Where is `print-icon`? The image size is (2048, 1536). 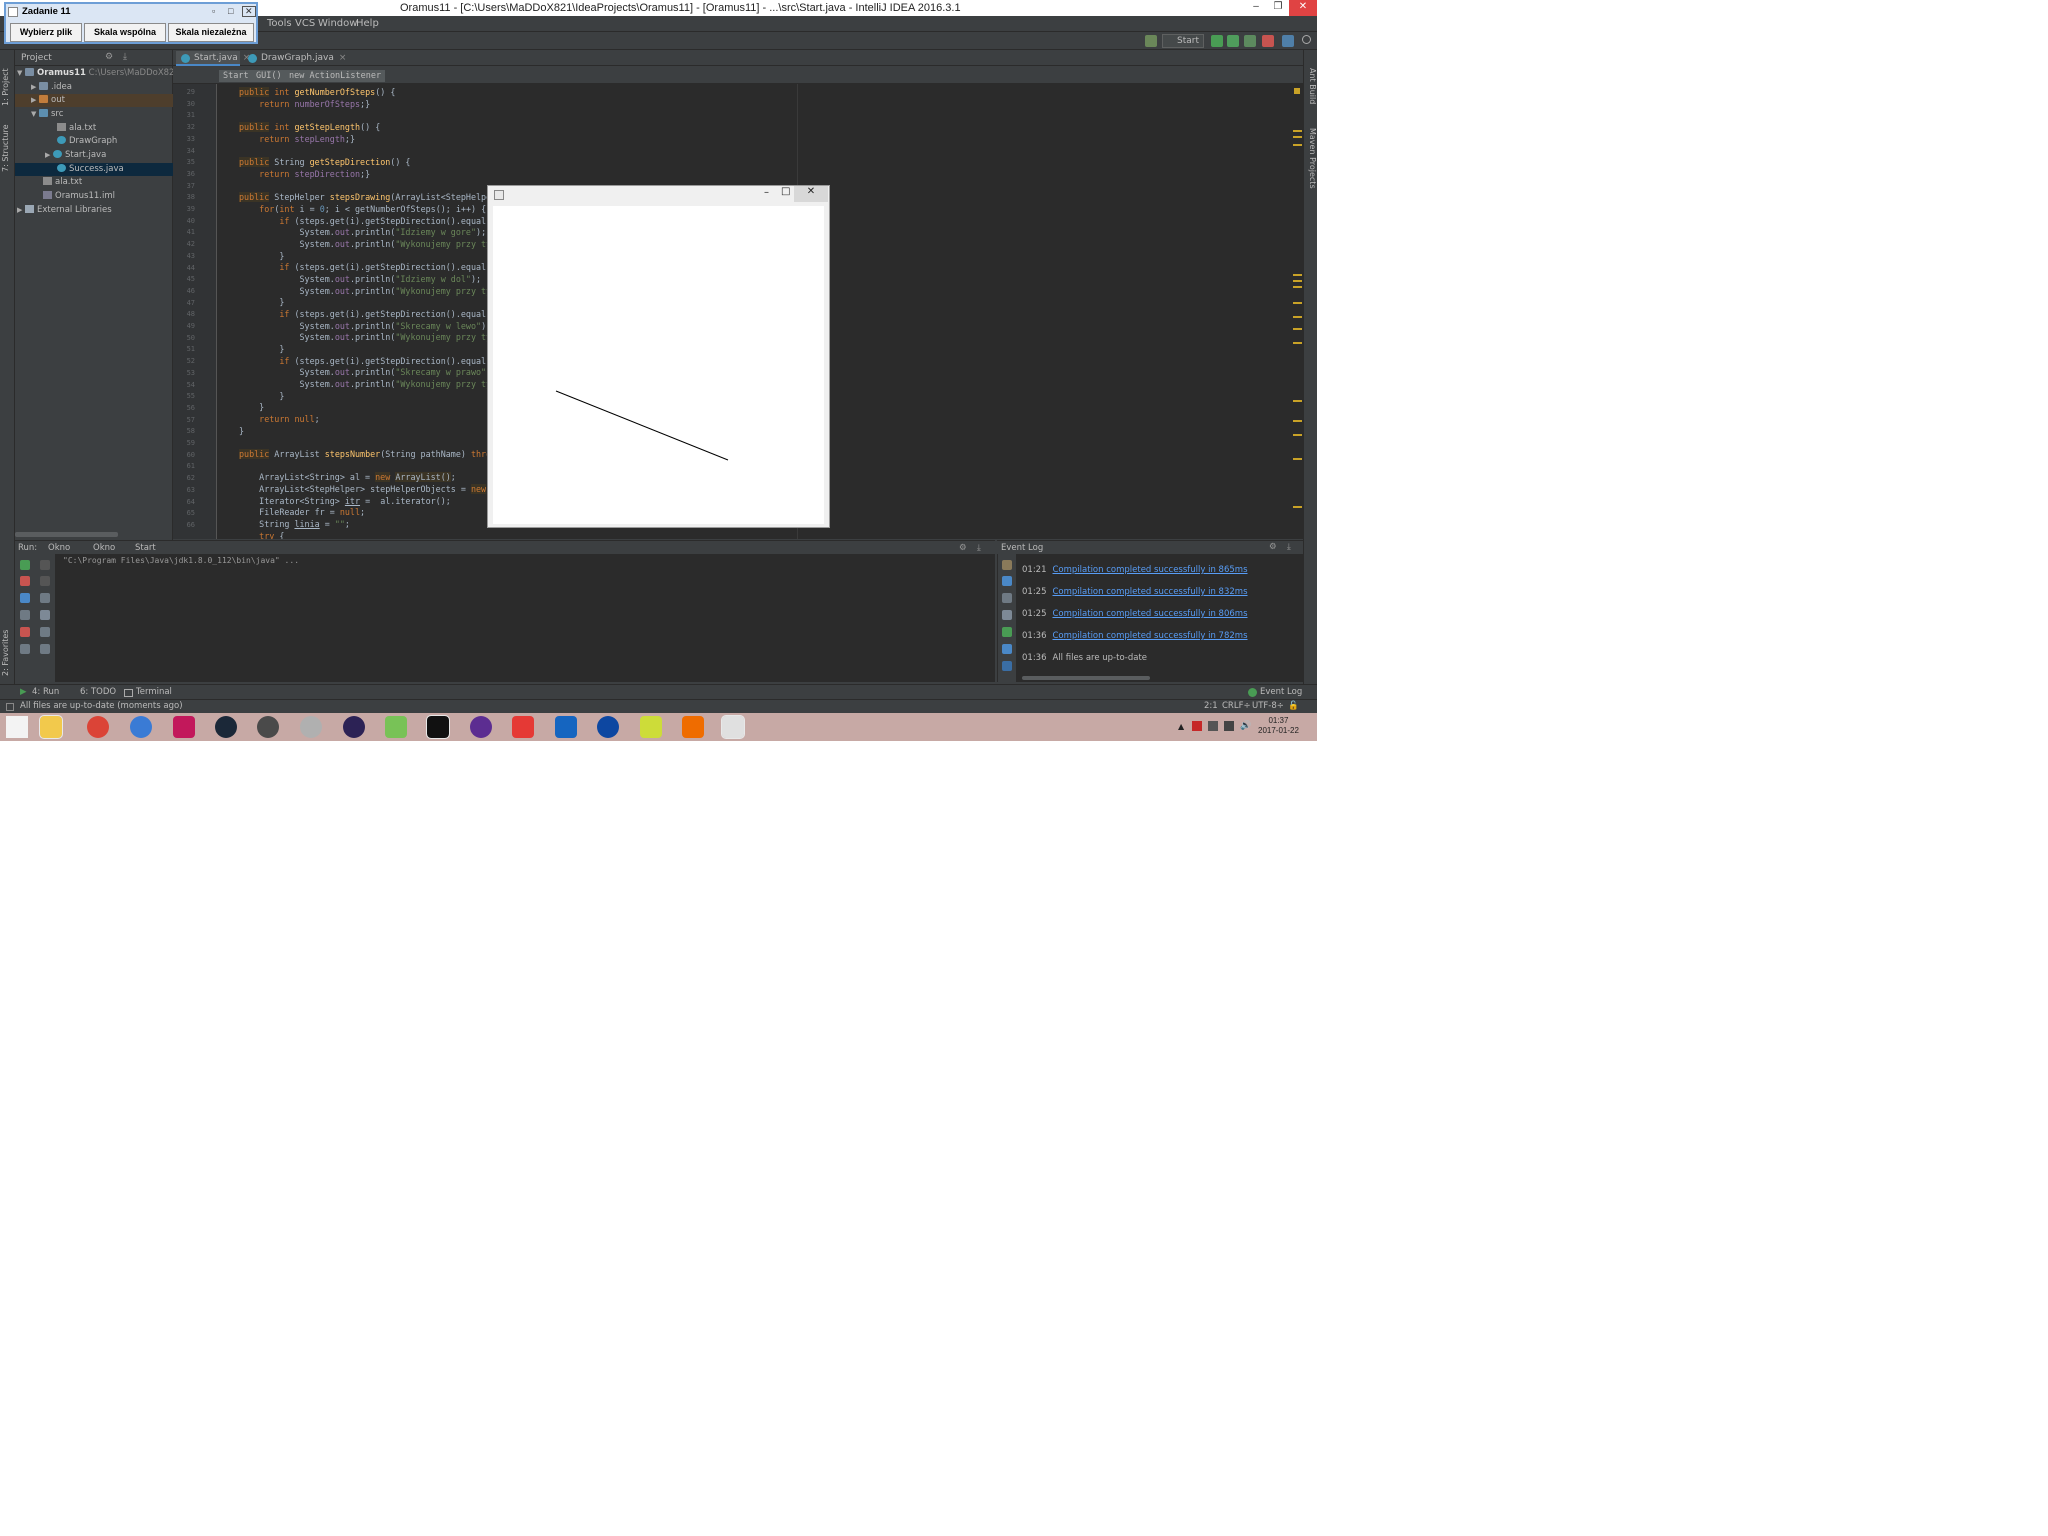
print-icon is located at coordinates (45, 632).